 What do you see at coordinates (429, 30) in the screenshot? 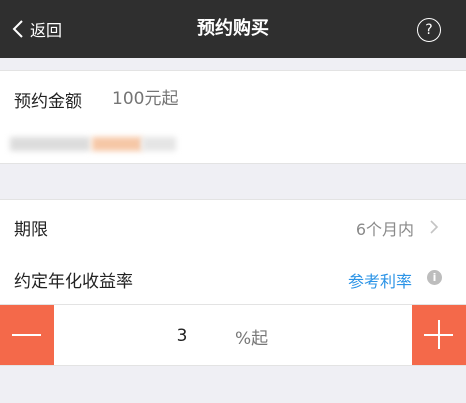
I see `help-icon: ?` at bounding box center [429, 30].